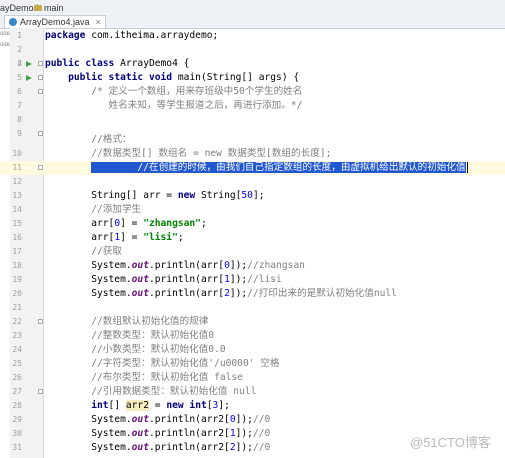  What do you see at coordinates (17, 419) in the screenshot?
I see `line-number: 29` at bounding box center [17, 419].